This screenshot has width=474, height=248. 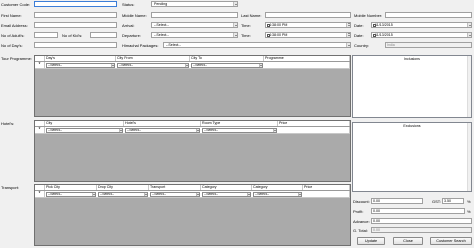 I want to click on arrival-date-picker: 11/13/2015, so click(x=421, y=25).